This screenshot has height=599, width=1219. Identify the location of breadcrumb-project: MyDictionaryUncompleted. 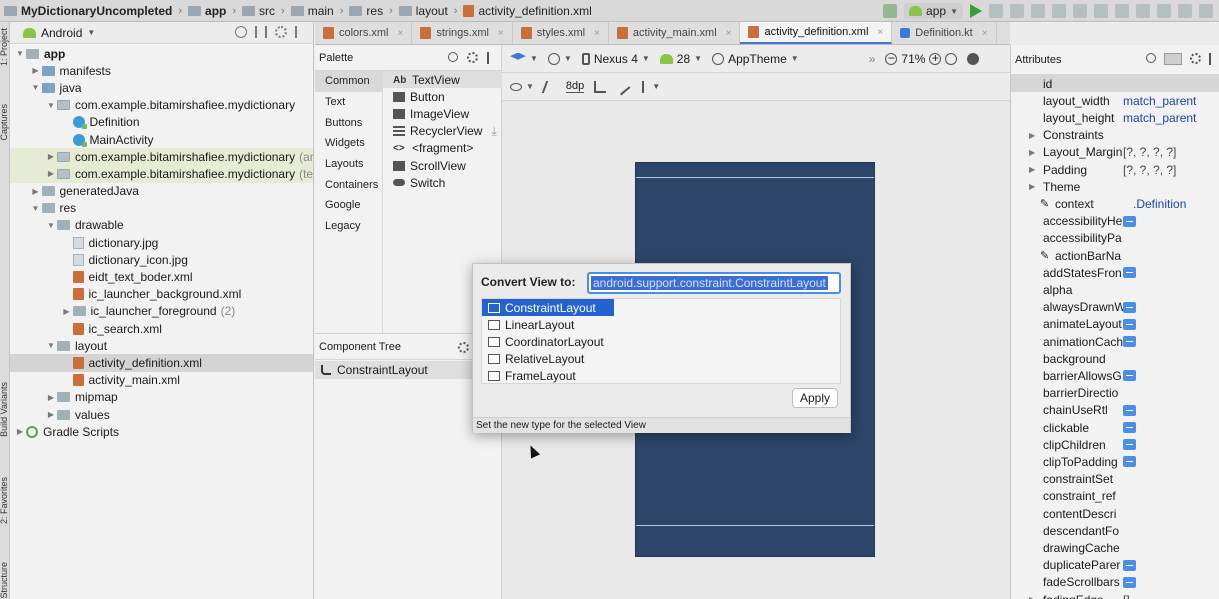
(88, 11).